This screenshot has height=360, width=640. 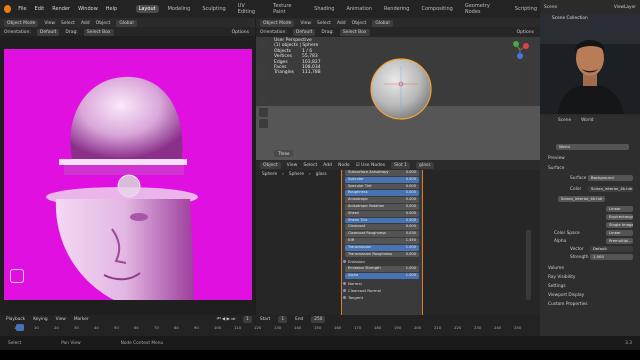 What do you see at coordinates (619, 225) in the screenshot?
I see `source-select: Single Image` at bounding box center [619, 225].